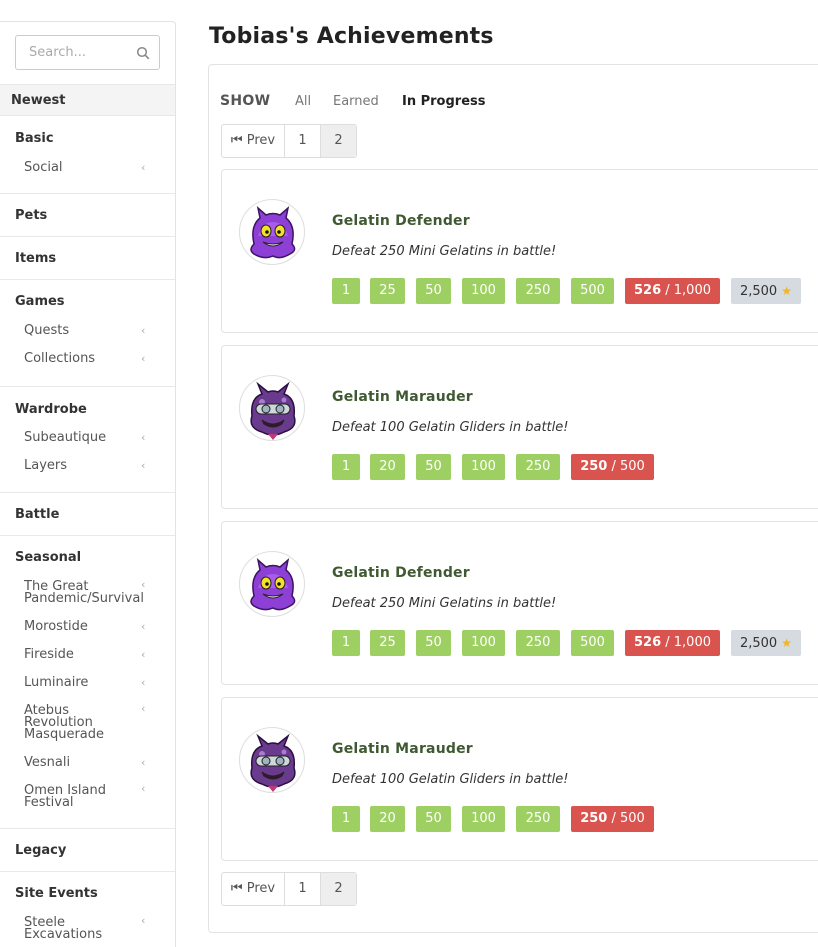  I want to click on sidebar-section-items: Items, so click(87, 258).